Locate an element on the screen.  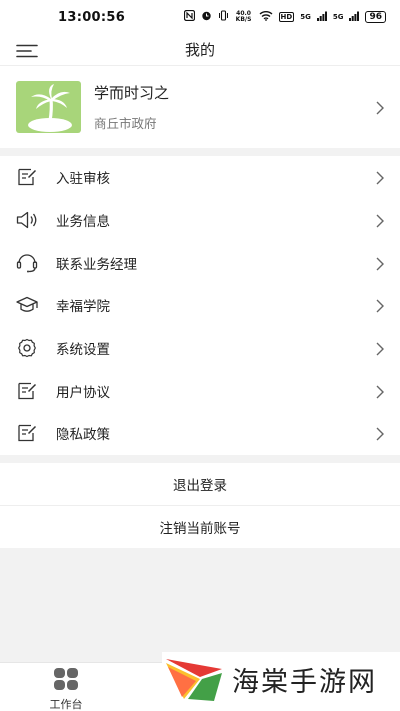
palm-island-icon is located at coordinates (50, 108).